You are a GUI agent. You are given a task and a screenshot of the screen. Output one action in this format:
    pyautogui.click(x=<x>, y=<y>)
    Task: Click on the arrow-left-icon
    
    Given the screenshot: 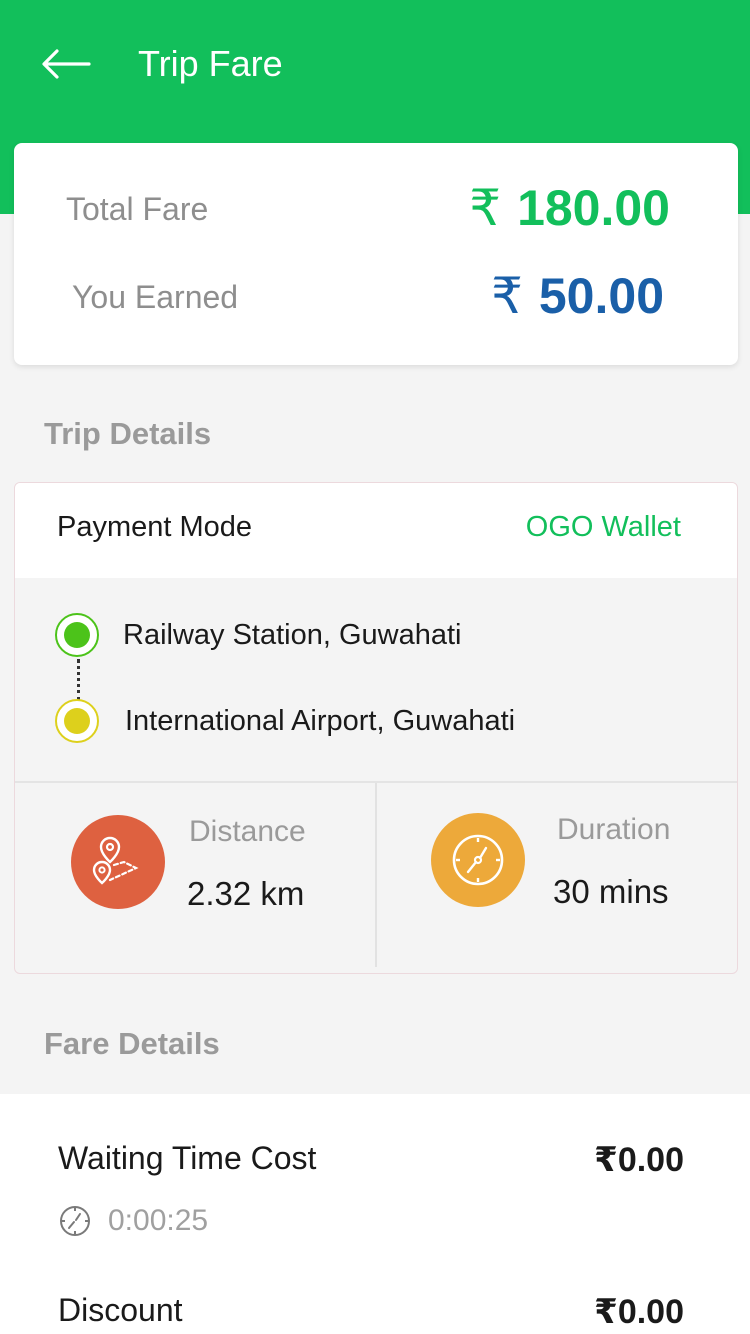 What is the action you would take?
    pyautogui.click(x=66, y=64)
    